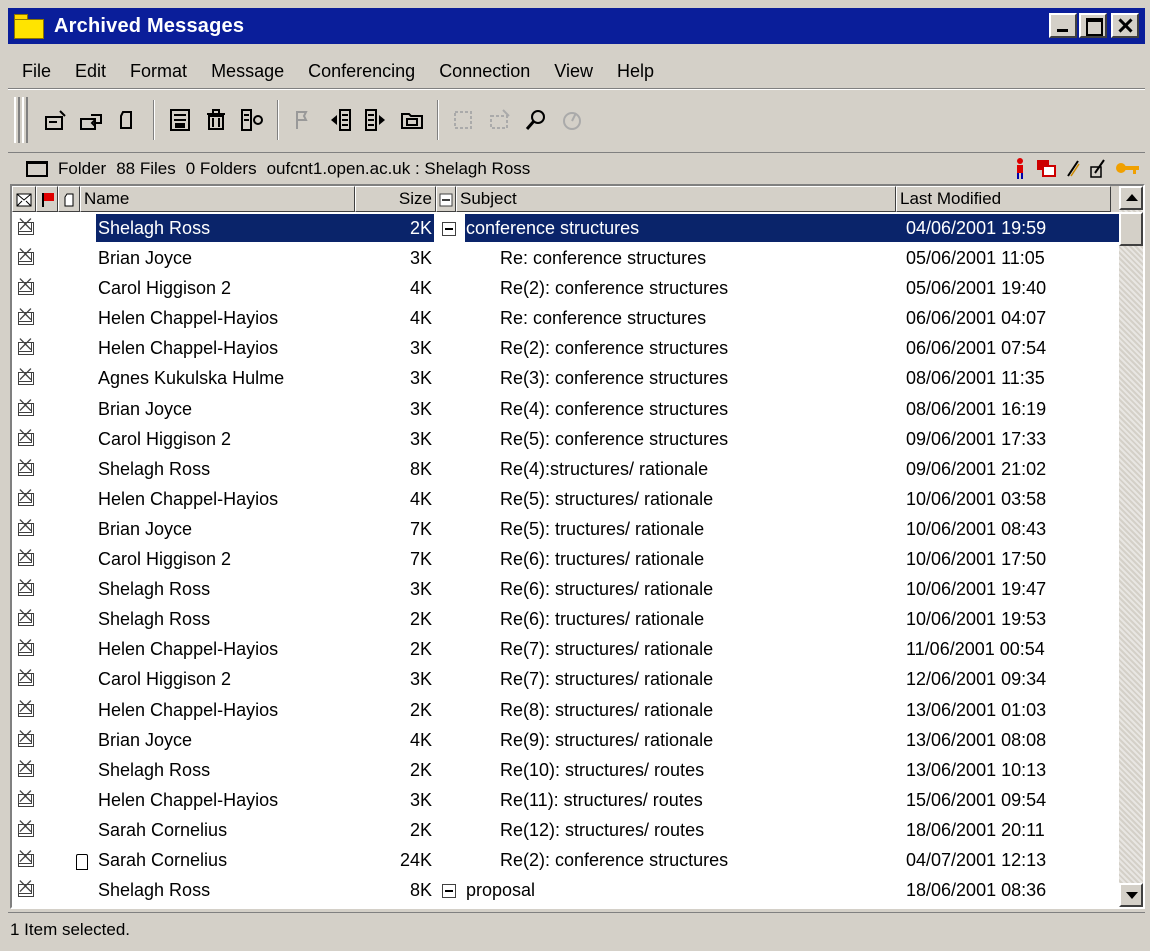  Describe the element at coordinates (614, 859) in the screenshot. I see `message-subject: Re(2): conference structures` at that location.